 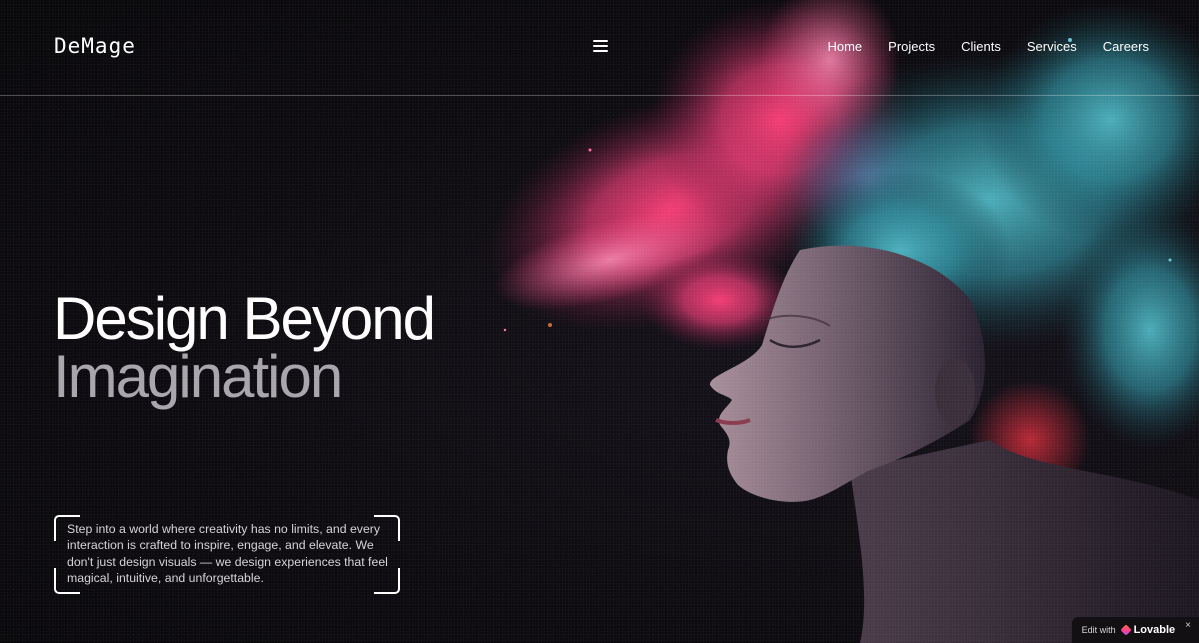 I want to click on nav-item-home: Home, so click(x=844, y=46).